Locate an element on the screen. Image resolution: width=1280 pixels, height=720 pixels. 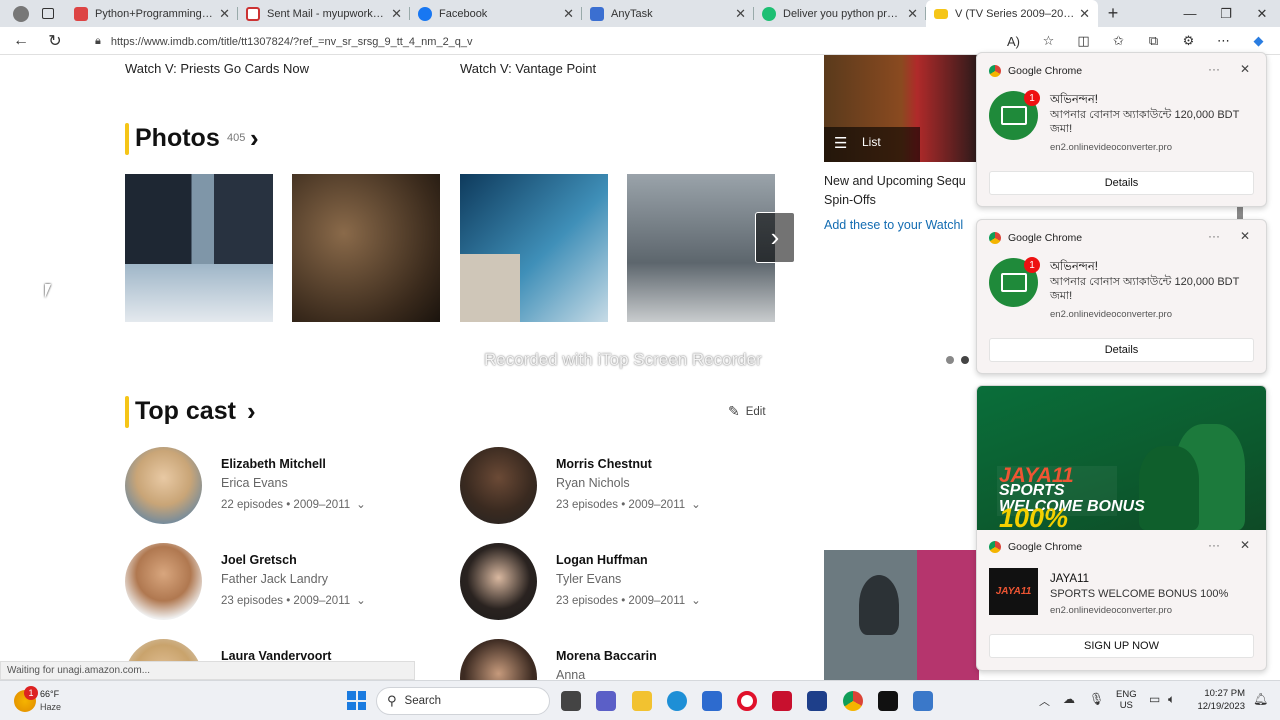
cast-name: Logan Huffman is located at coordinates (602, 560).